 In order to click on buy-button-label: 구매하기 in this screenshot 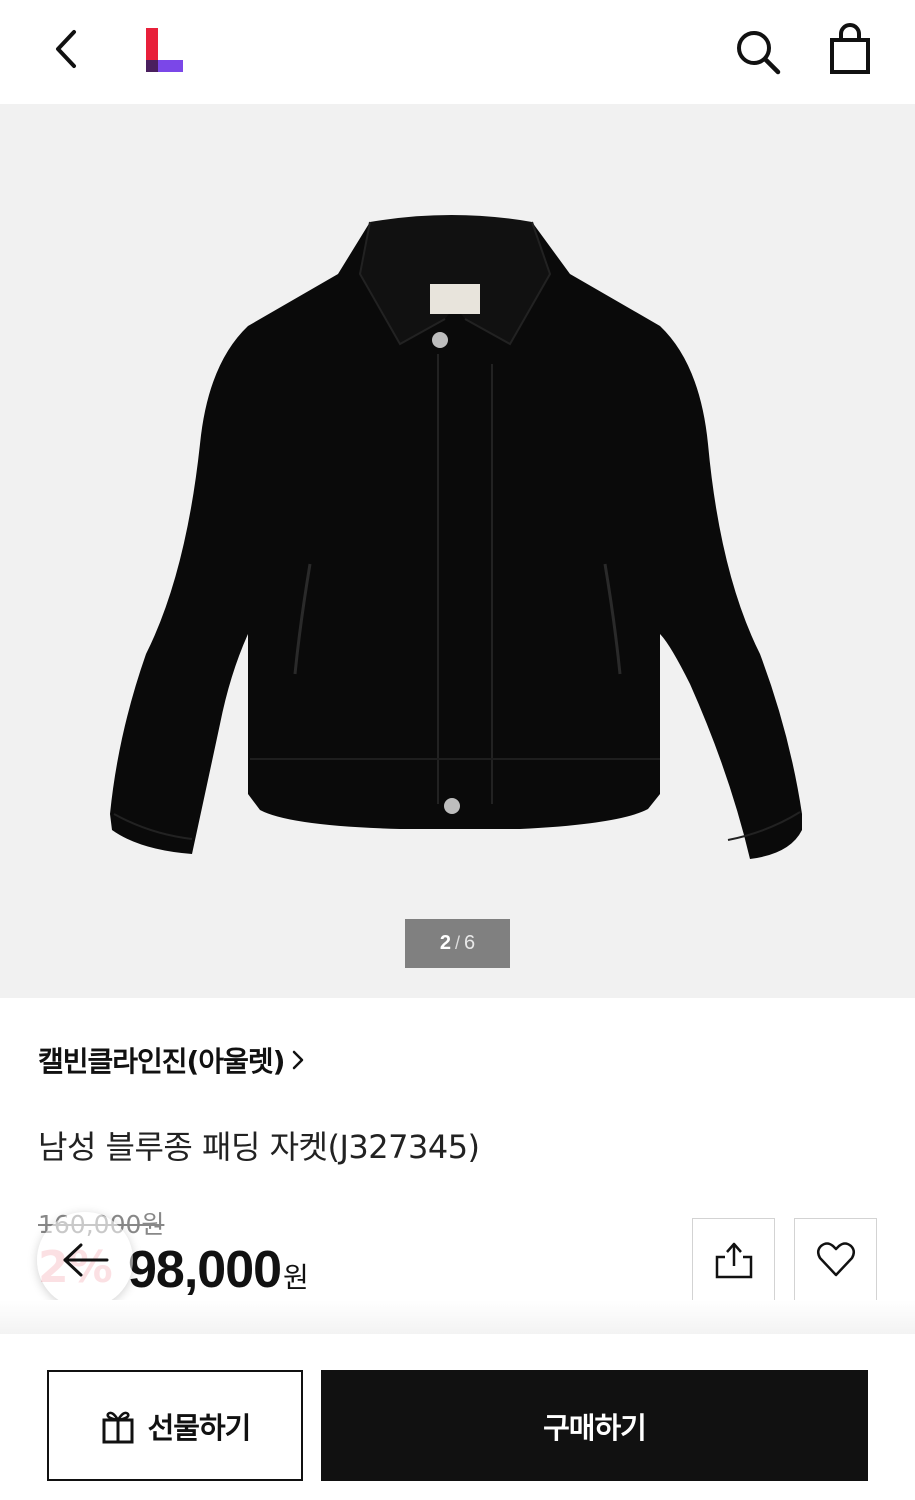, I will do `click(595, 1427)`.